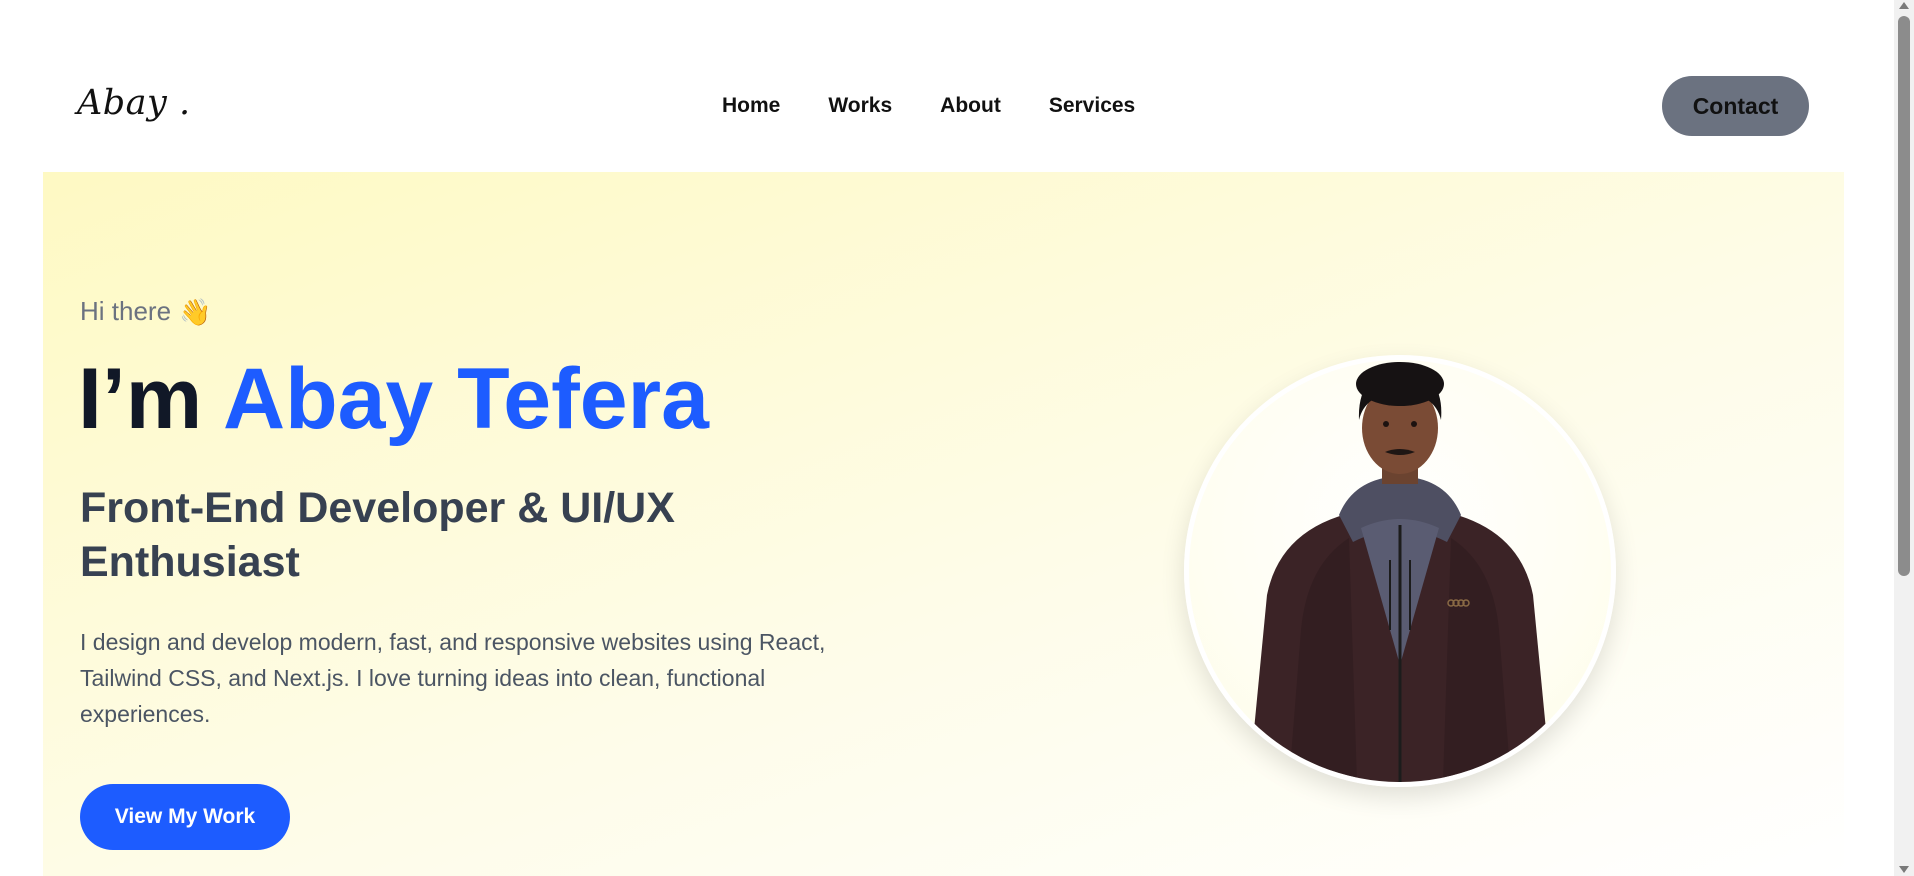  Describe the element at coordinates (377, 535) in the screenshot. I see `hero-role: Front-End Developer & UI/UX Enthusiast` at that location.